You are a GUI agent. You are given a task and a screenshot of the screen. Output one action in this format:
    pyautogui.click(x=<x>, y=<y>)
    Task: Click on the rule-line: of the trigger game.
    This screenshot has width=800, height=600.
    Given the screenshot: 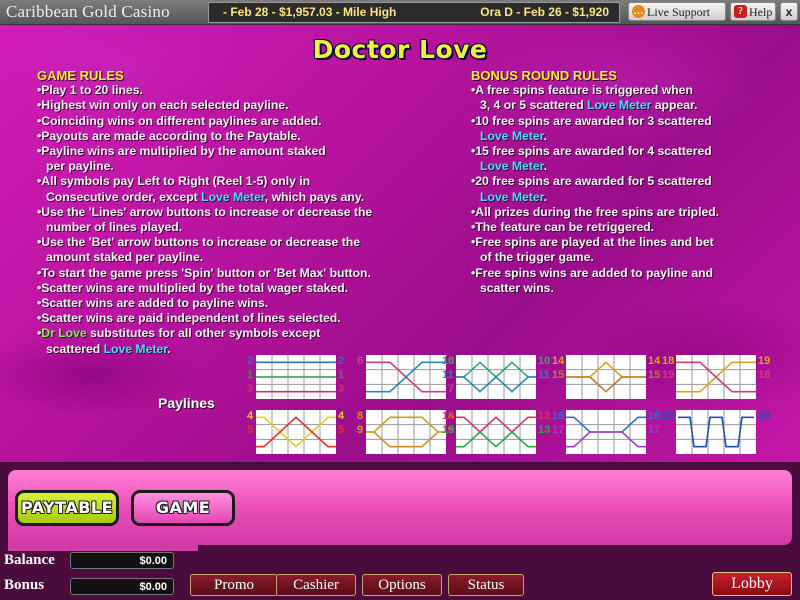 What is the action you would take?
    pyautogui.click(x=537, y=257)
    